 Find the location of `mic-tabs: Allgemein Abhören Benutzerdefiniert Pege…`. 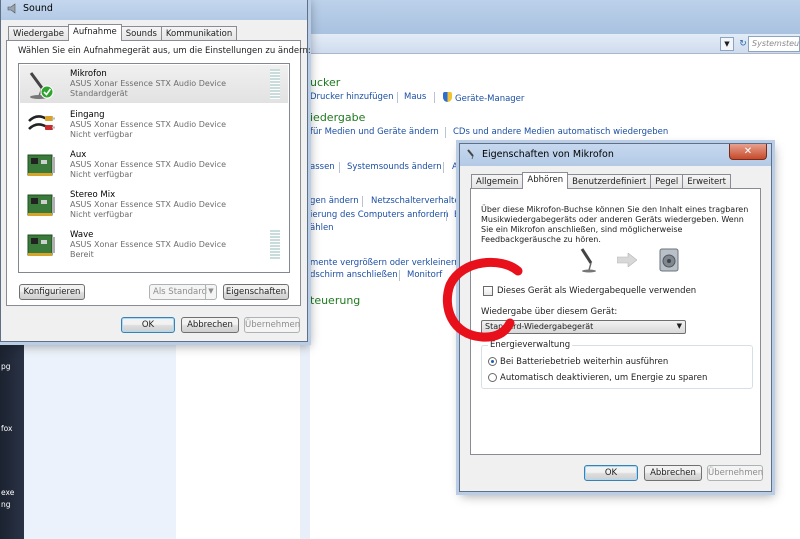

mic-tabs: Allgemein Abhören Benutzerdefiniert Pege… is located at coordinates (601, 180).